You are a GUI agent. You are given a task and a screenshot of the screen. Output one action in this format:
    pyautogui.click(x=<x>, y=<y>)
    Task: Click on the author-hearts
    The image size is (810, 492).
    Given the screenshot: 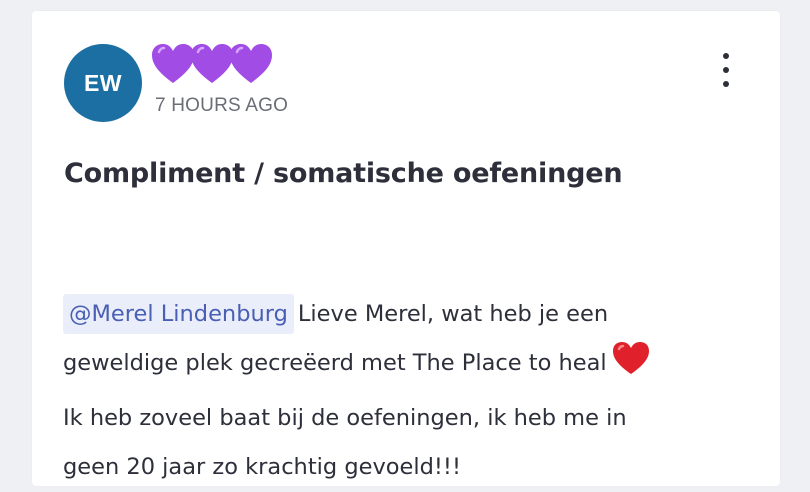 What is the action you would take?
    pyautogui.click(x=211, y=64)
    